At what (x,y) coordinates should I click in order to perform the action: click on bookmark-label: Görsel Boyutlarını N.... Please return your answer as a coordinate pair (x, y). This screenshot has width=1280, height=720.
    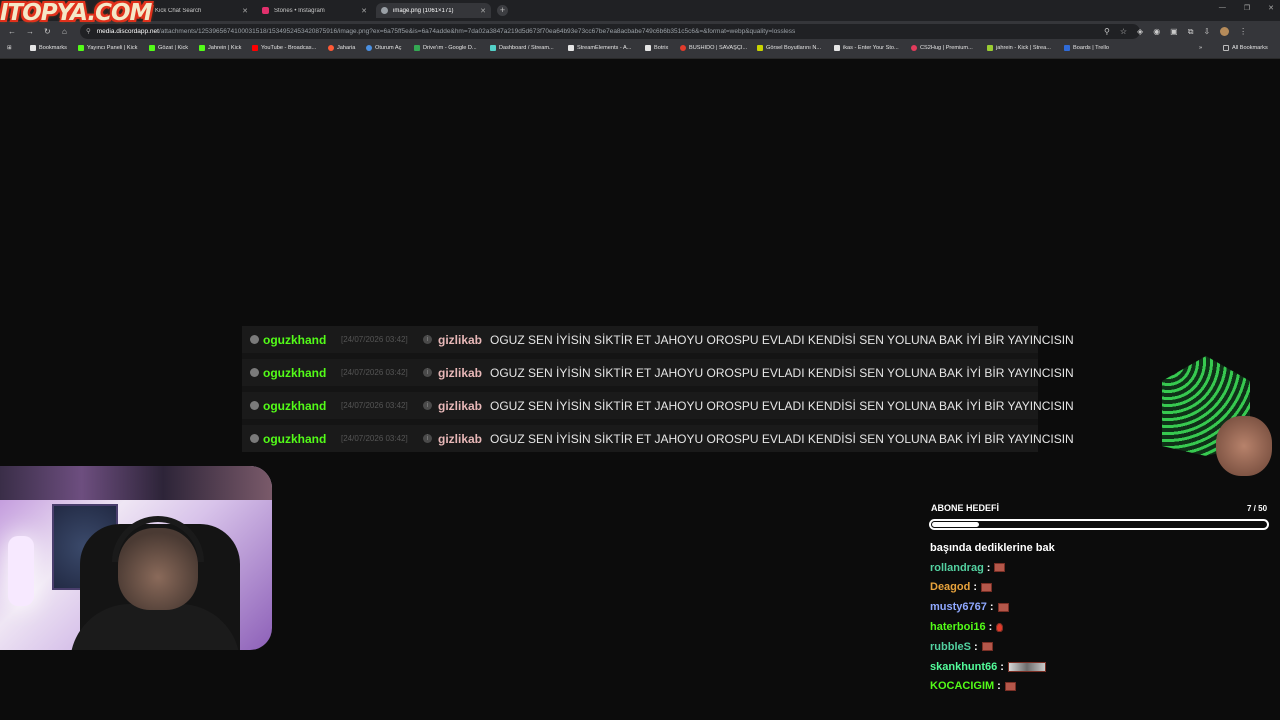
    Looking at the image, I should click on (794, 48).